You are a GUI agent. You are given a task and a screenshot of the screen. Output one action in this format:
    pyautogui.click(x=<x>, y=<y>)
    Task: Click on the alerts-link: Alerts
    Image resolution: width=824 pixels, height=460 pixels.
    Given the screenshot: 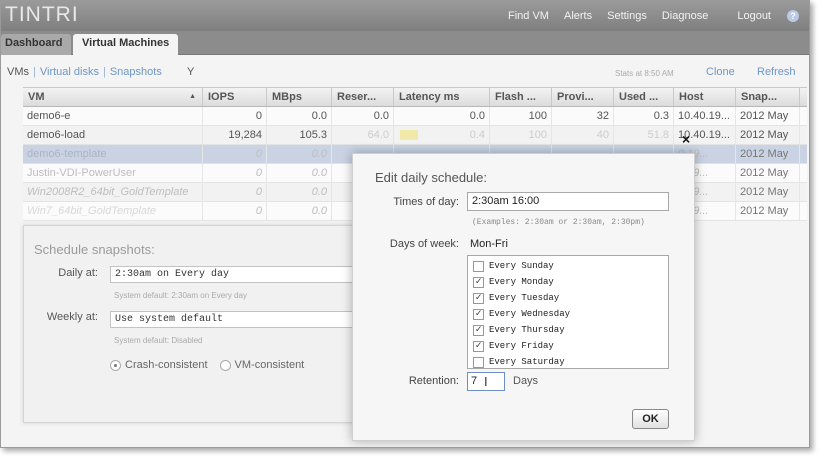 What is the action you would take?
    pyautogui.click(x=578, y=16)
    